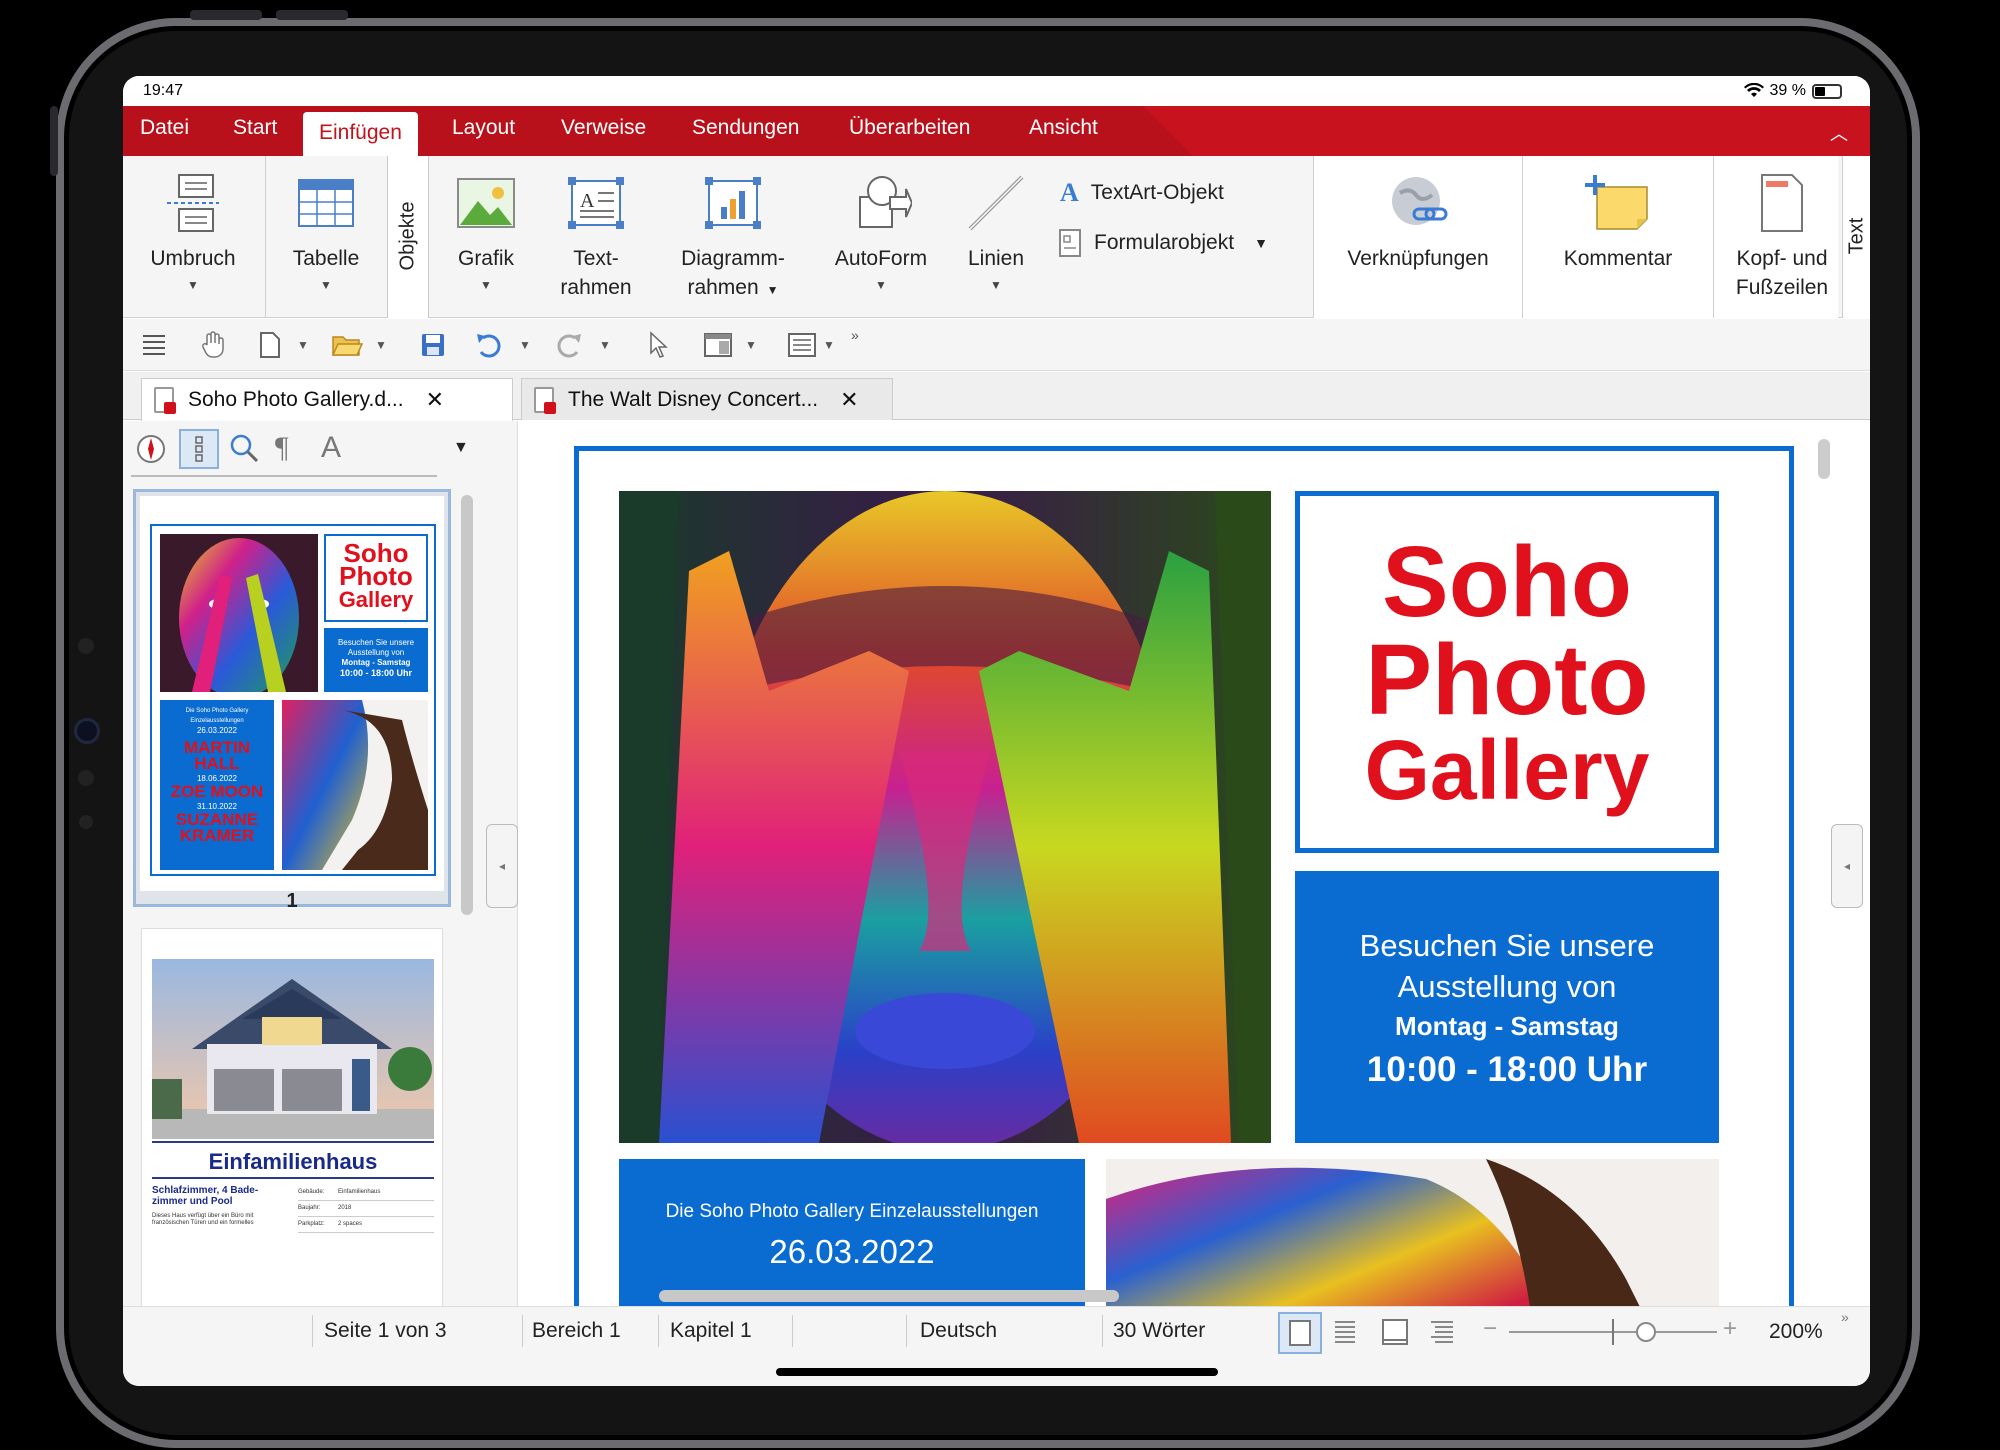 This screenshot has width=2000, height=1450. What do you see at coordinates (154, 345) in the screenshot?
I see `menu-lines-icon` at bounding box center [154, 345].